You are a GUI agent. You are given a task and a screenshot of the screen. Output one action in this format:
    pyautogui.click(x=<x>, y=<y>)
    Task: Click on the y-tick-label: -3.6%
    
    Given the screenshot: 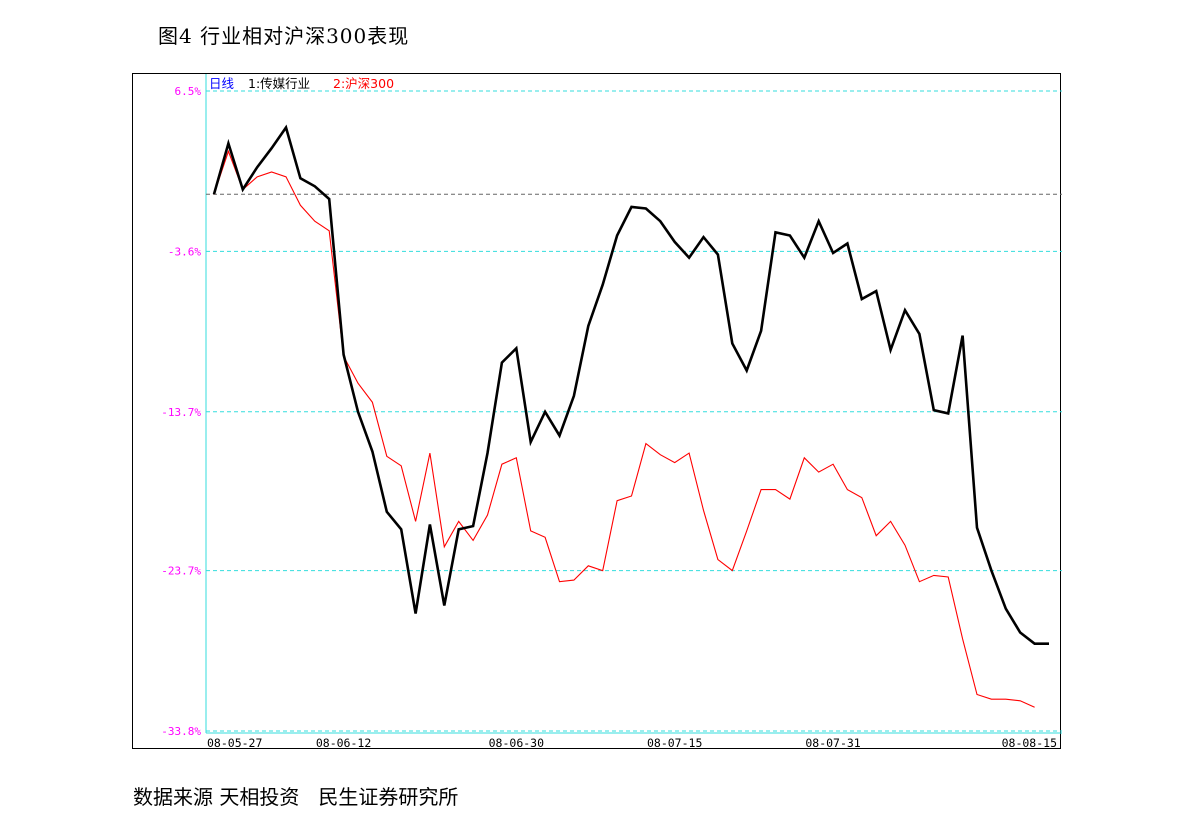 What is the action you would take?
    pyautogui.click(x=184, y=251)
    